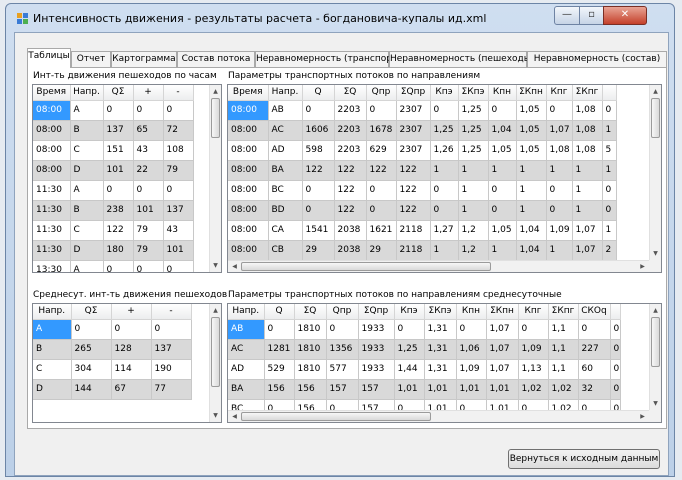  I want to click on table-cell: 1,44, so click(409, 369).